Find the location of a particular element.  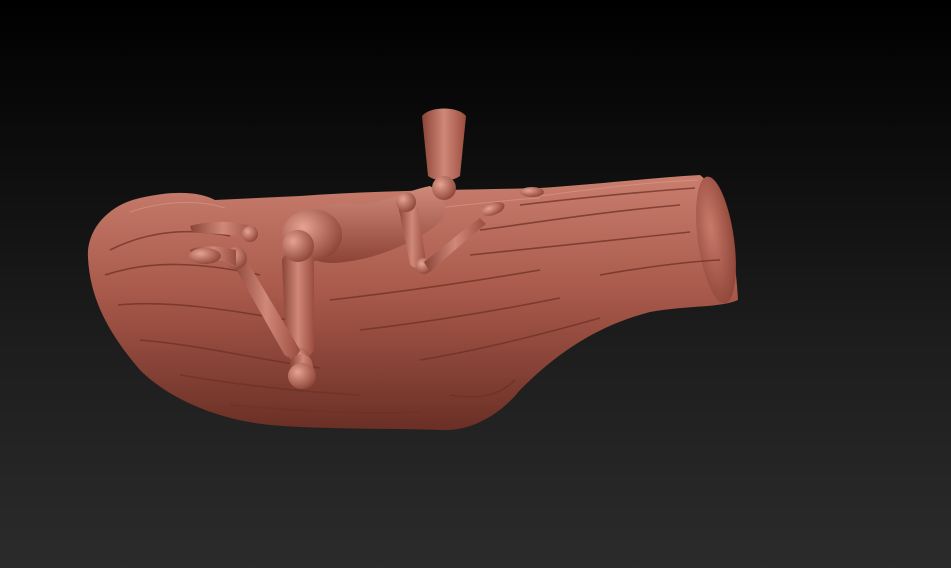

mannequin-wrist-joint is located at coordinates (250, 234).